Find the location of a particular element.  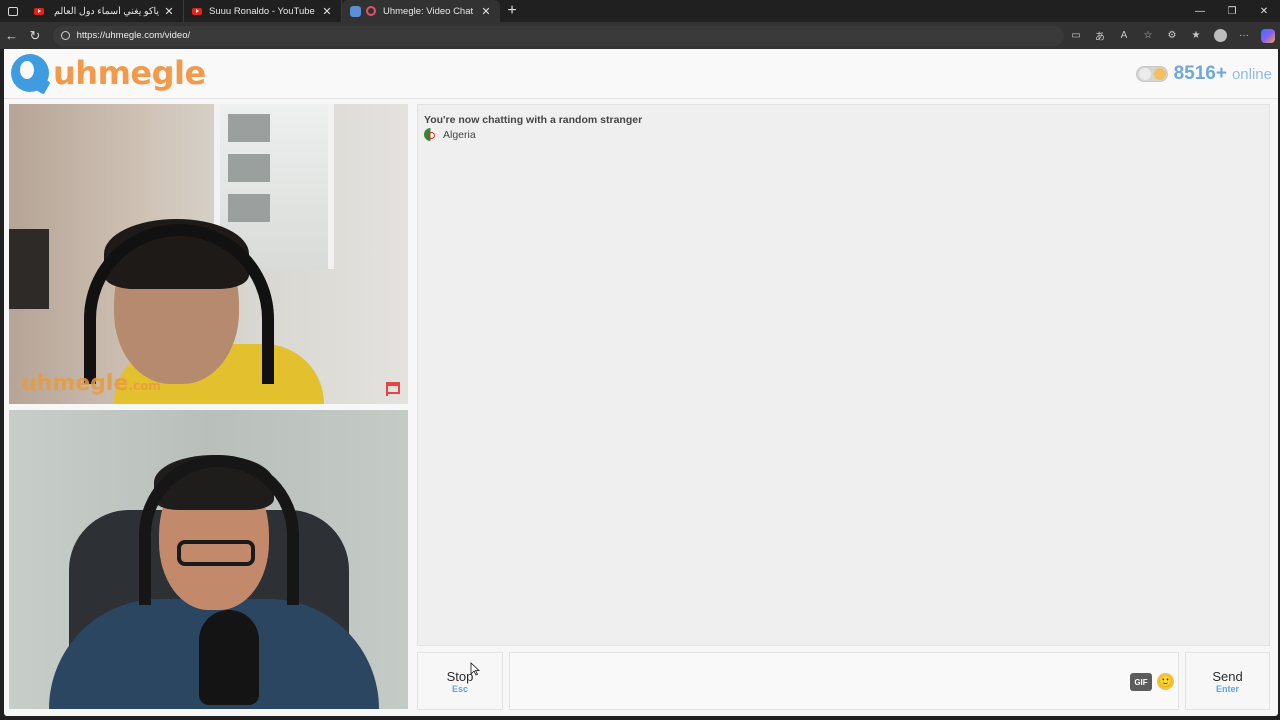

background-furniture is located at coordinates (29, 269).